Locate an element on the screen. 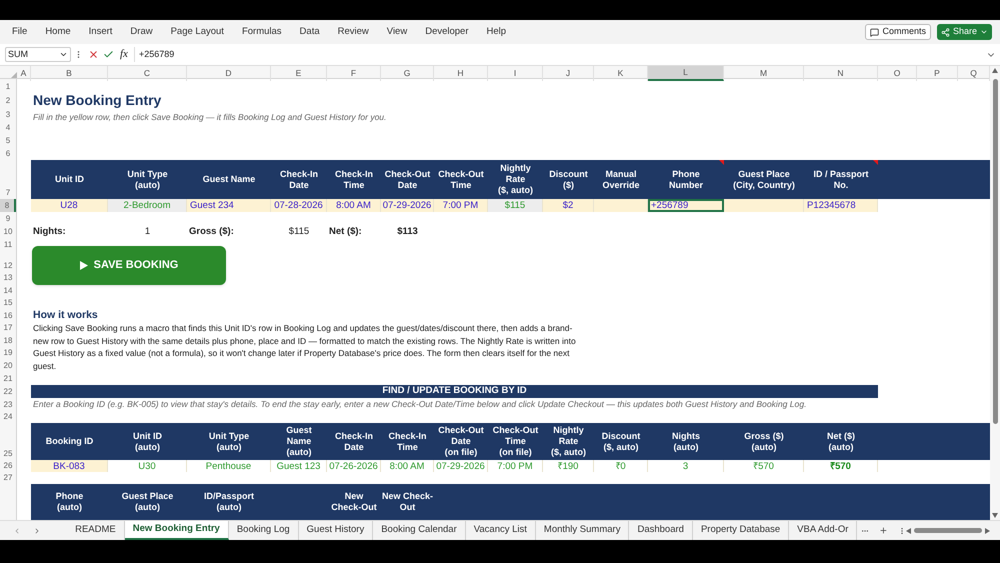  row-header: 13 is located at coordinates (8, 278).